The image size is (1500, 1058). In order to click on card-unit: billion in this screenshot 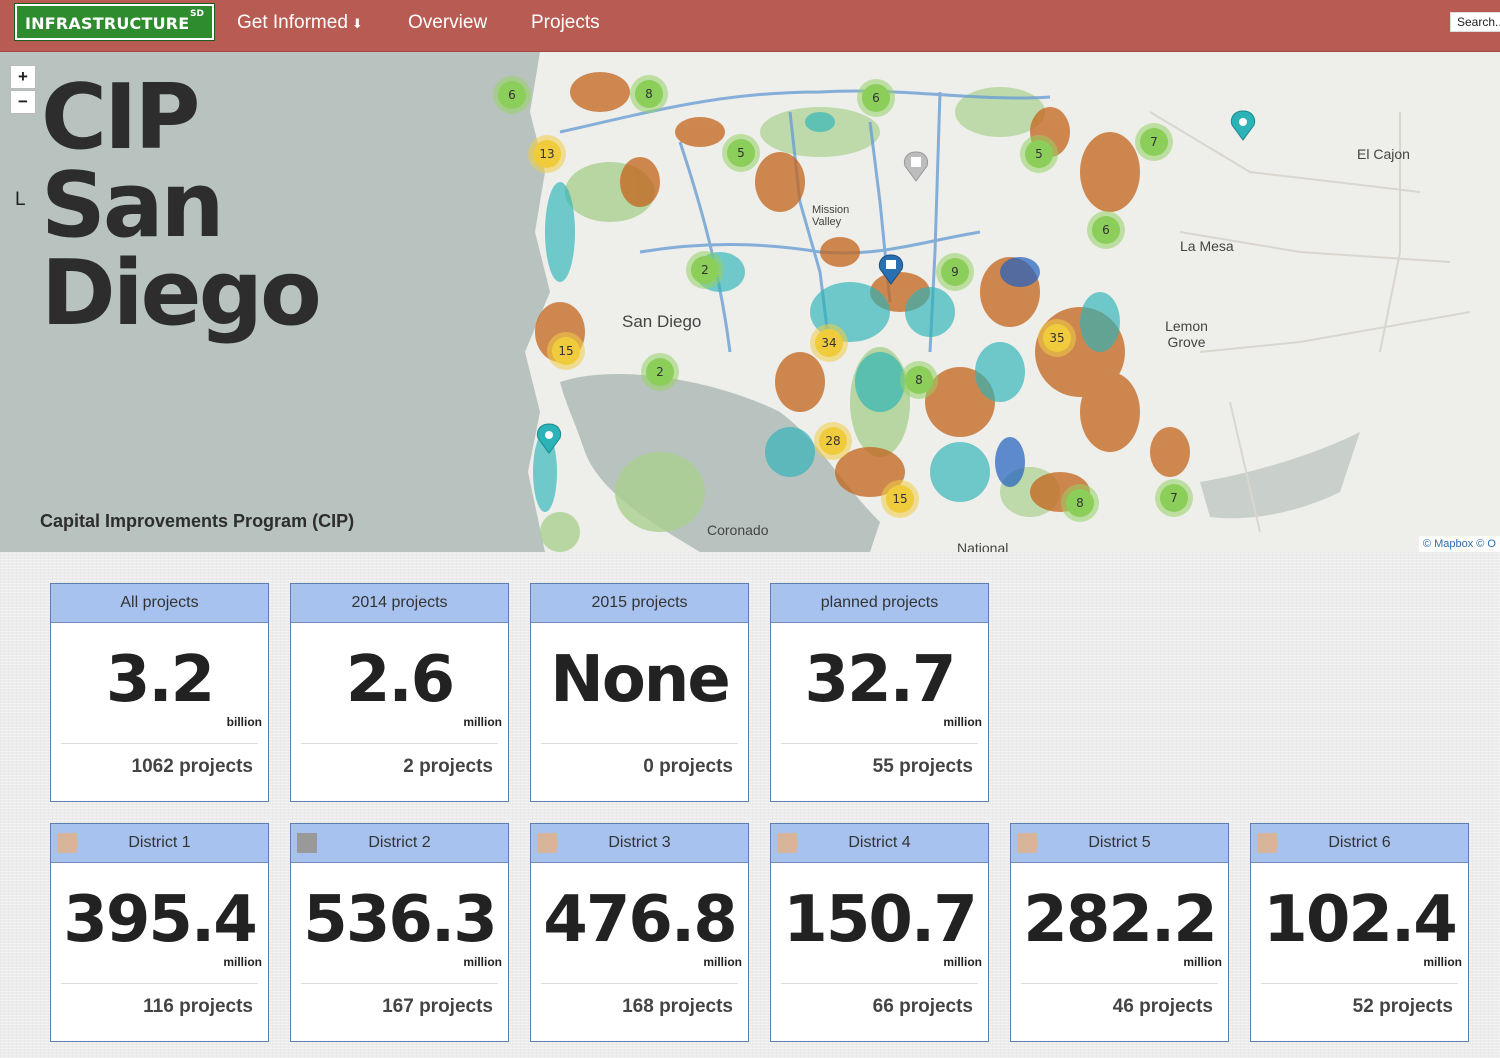, I will do `click(244, 722)`.